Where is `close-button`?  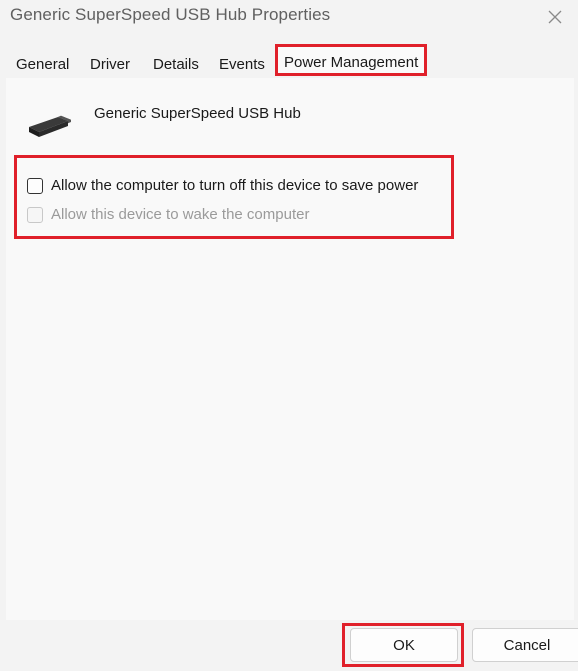
close-button is located at coordinates (555, 17).